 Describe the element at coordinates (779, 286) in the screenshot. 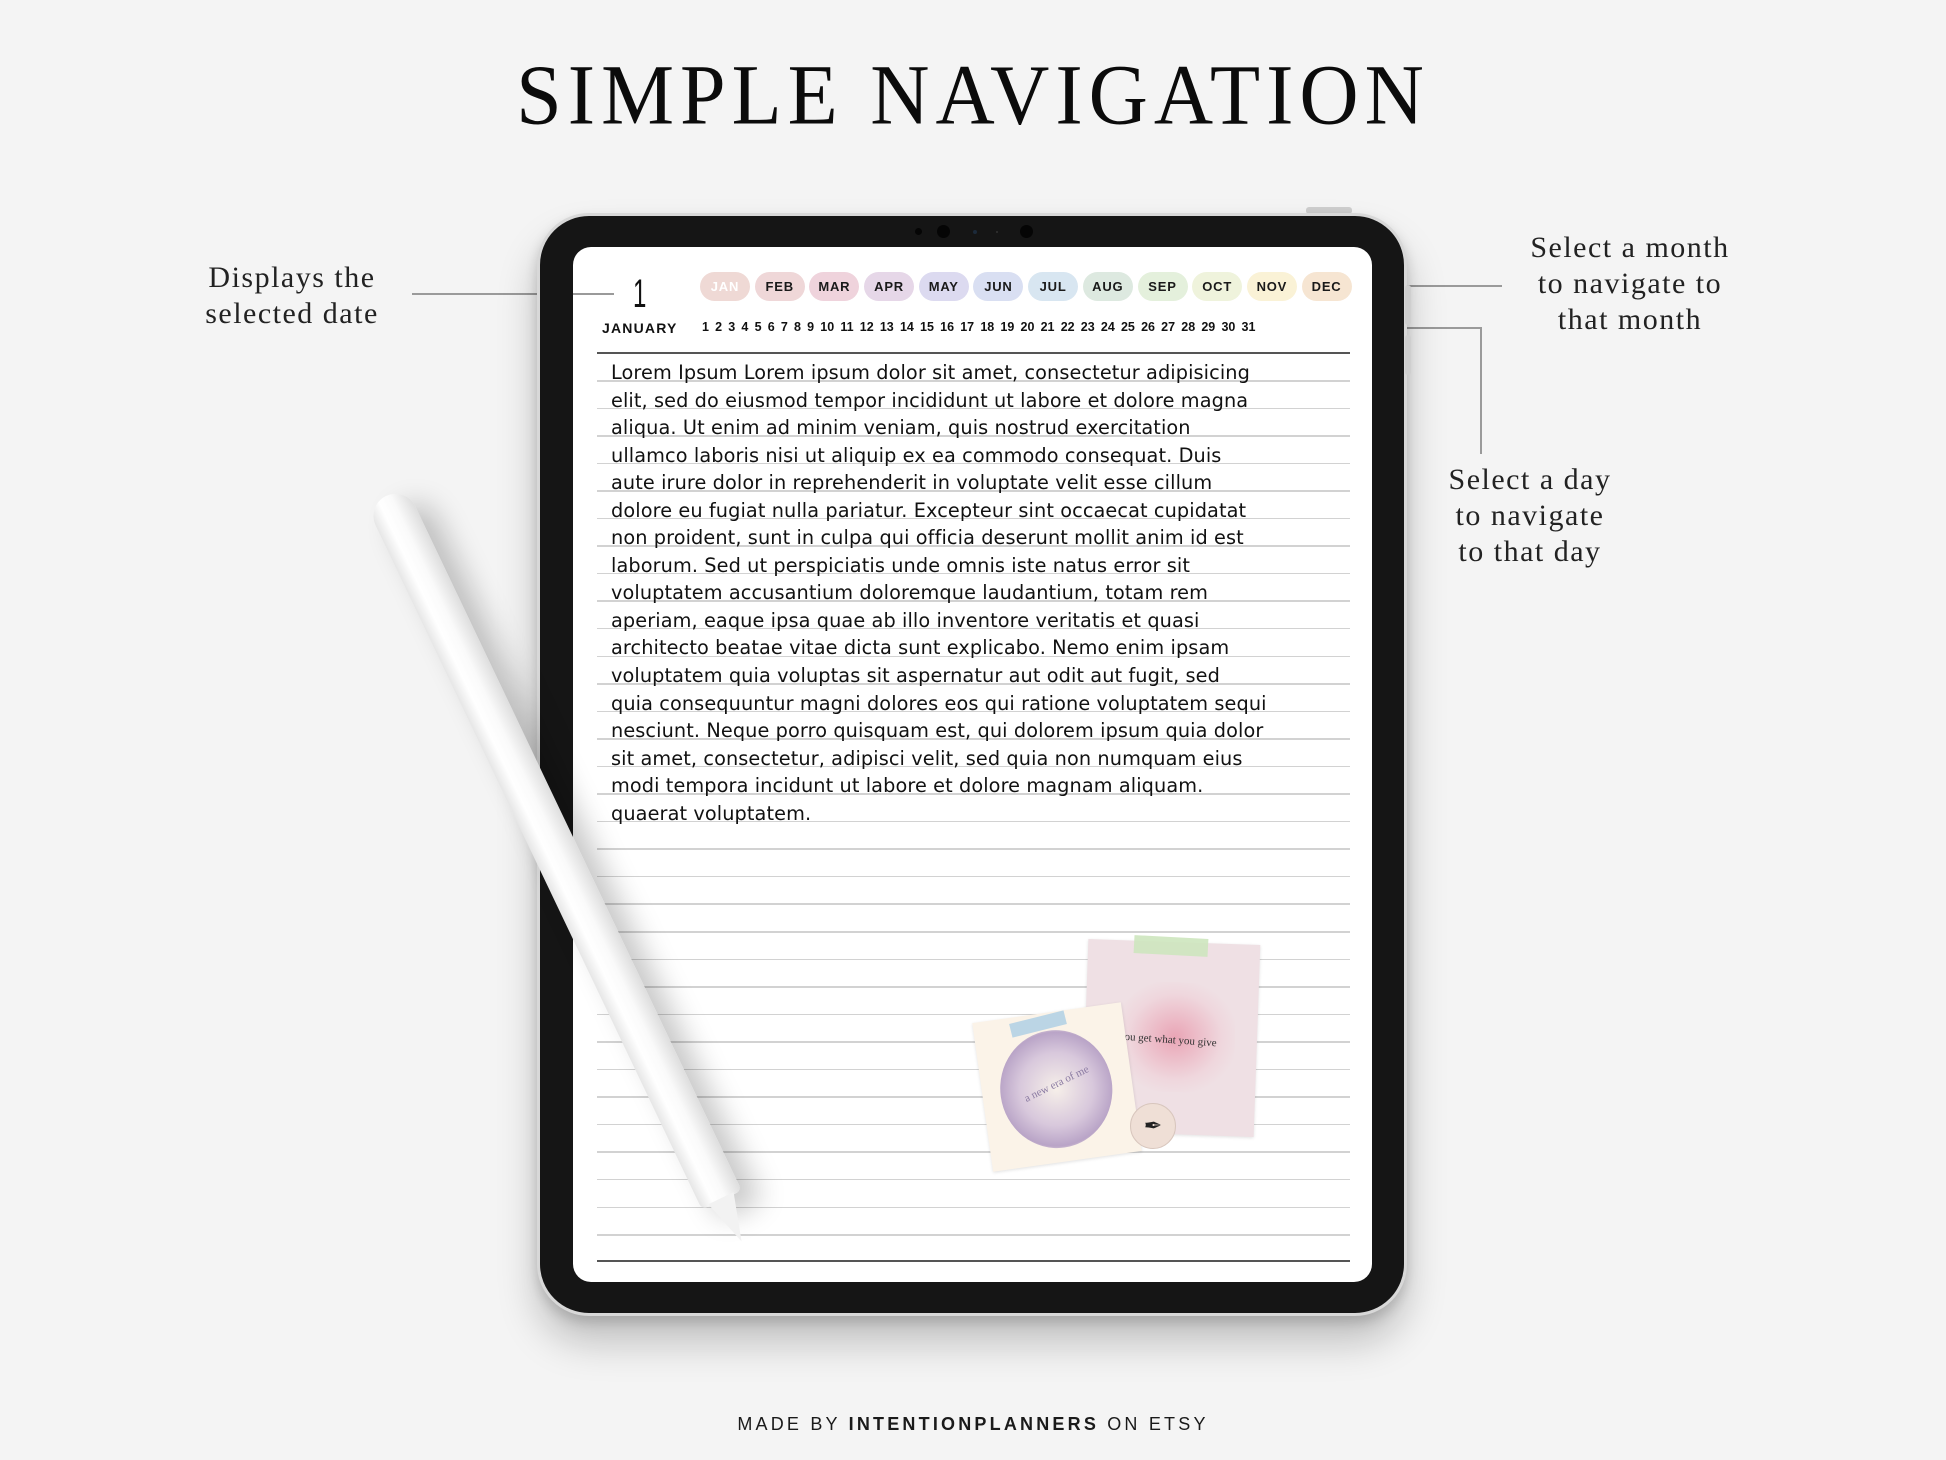

I see `month-tab-feb: FEB` at that location.